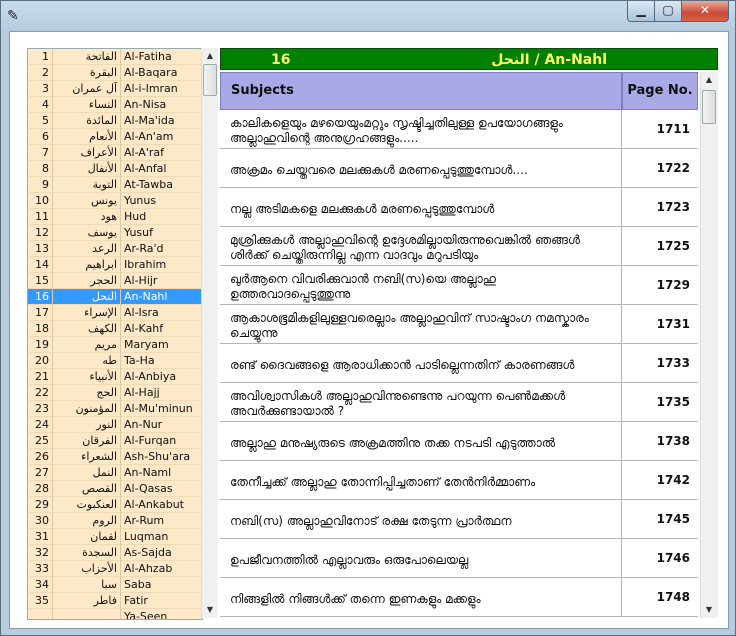  Describe the element at coordinates (115, 585) in the screenshot. I see `surah-list-item: 34 سبا Saba` at that location.